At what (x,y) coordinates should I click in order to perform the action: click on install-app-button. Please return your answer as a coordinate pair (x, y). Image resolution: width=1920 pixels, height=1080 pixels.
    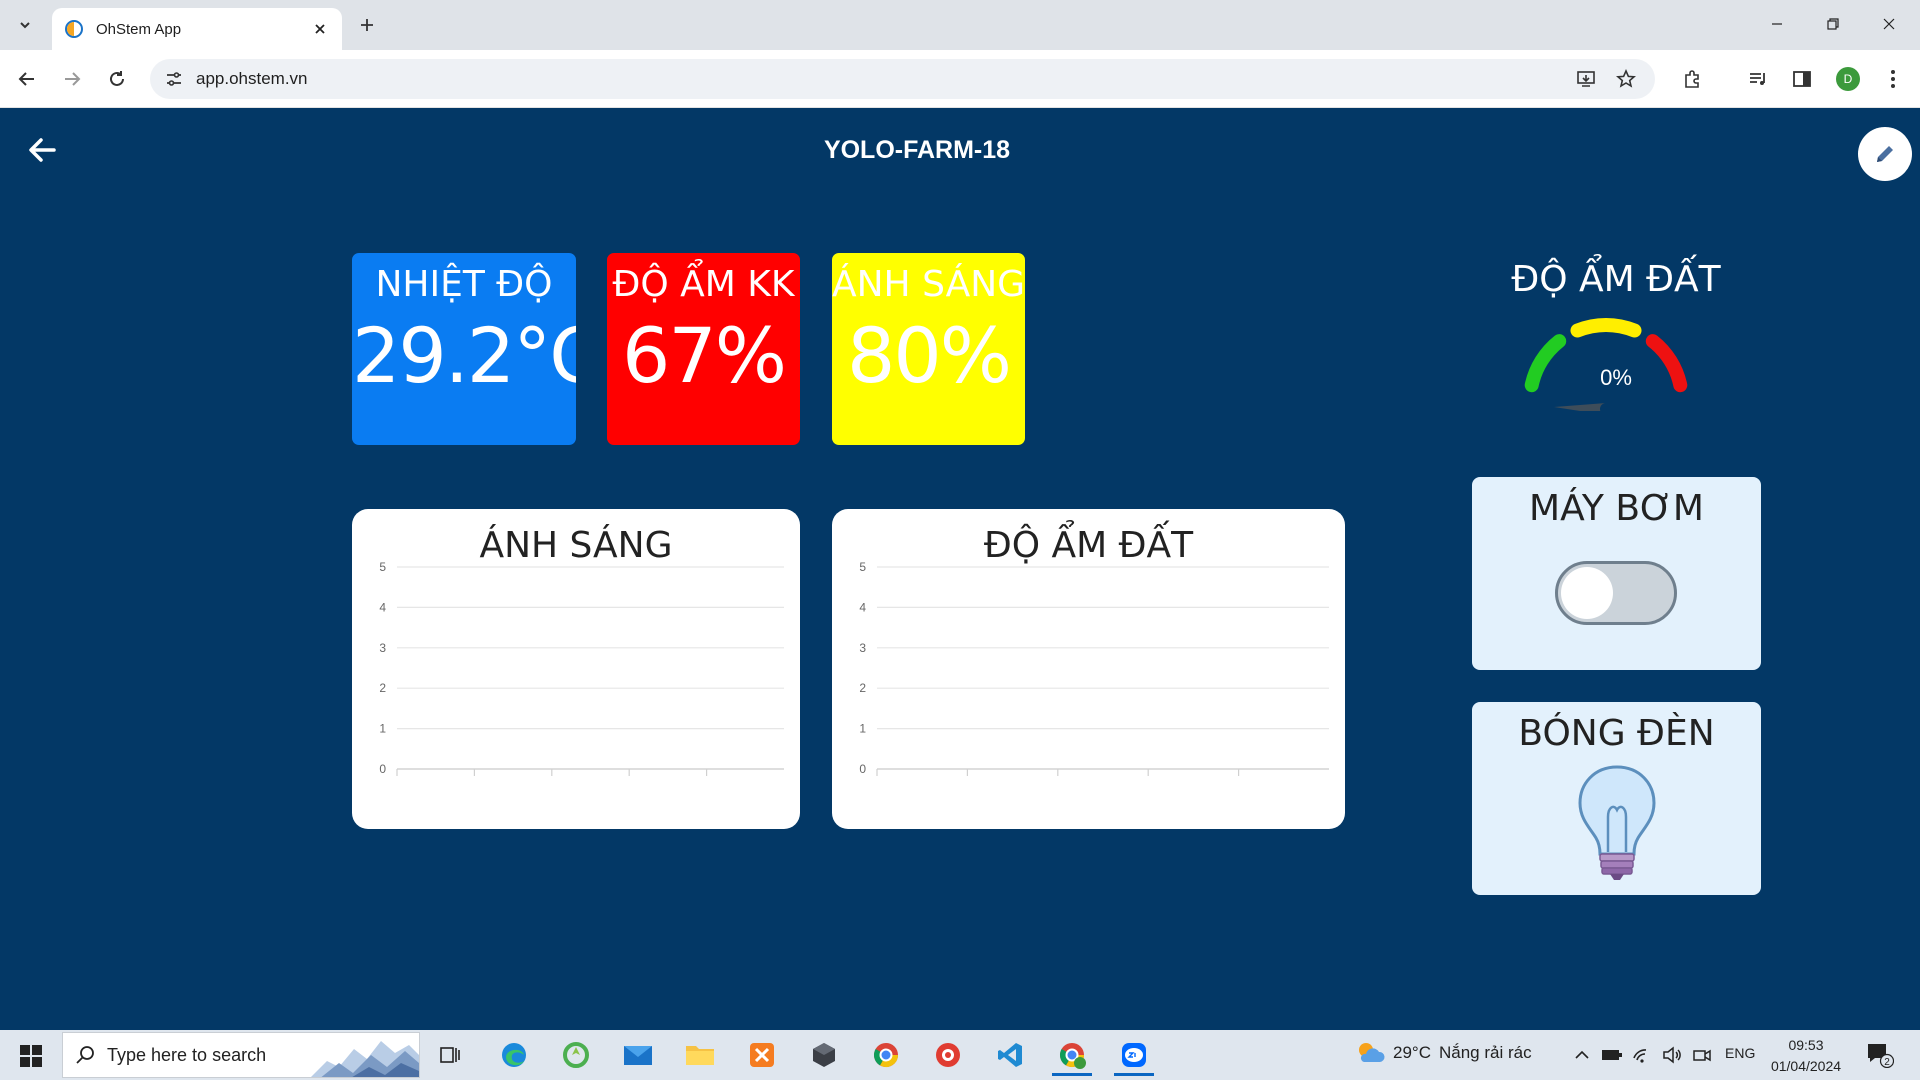
    Looking at the image, I should click on (1586, 79).